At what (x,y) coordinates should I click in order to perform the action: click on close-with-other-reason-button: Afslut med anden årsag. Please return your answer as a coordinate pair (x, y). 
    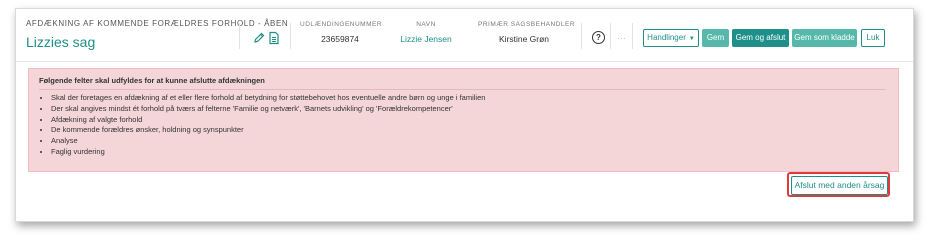
    Looking at the image, I should click on (839, 185).